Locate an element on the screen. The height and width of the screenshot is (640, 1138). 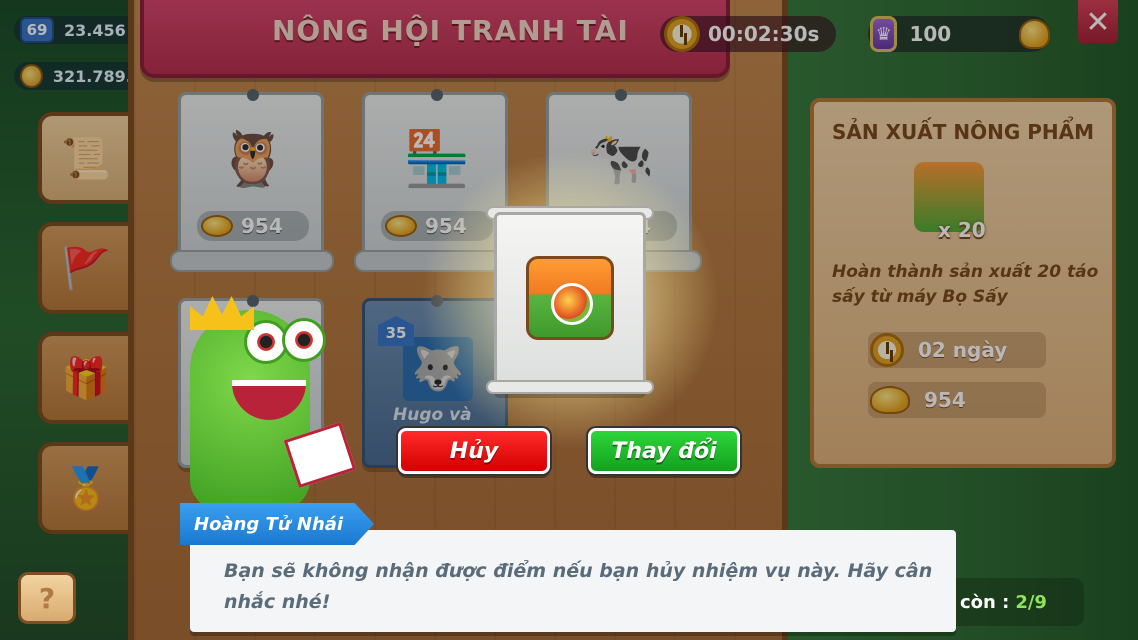
speaker-name: Hoàng Tử Nhái is located at coordinates (277, 524).